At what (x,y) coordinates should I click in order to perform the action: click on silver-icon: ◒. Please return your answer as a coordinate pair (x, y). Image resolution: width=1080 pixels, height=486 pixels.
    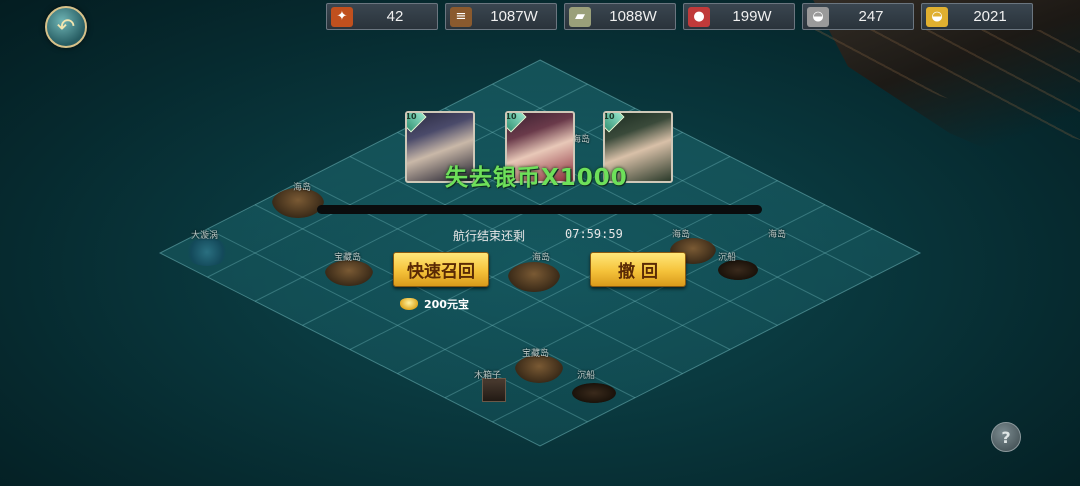
    Looking at the image, I should click on (818, 16).